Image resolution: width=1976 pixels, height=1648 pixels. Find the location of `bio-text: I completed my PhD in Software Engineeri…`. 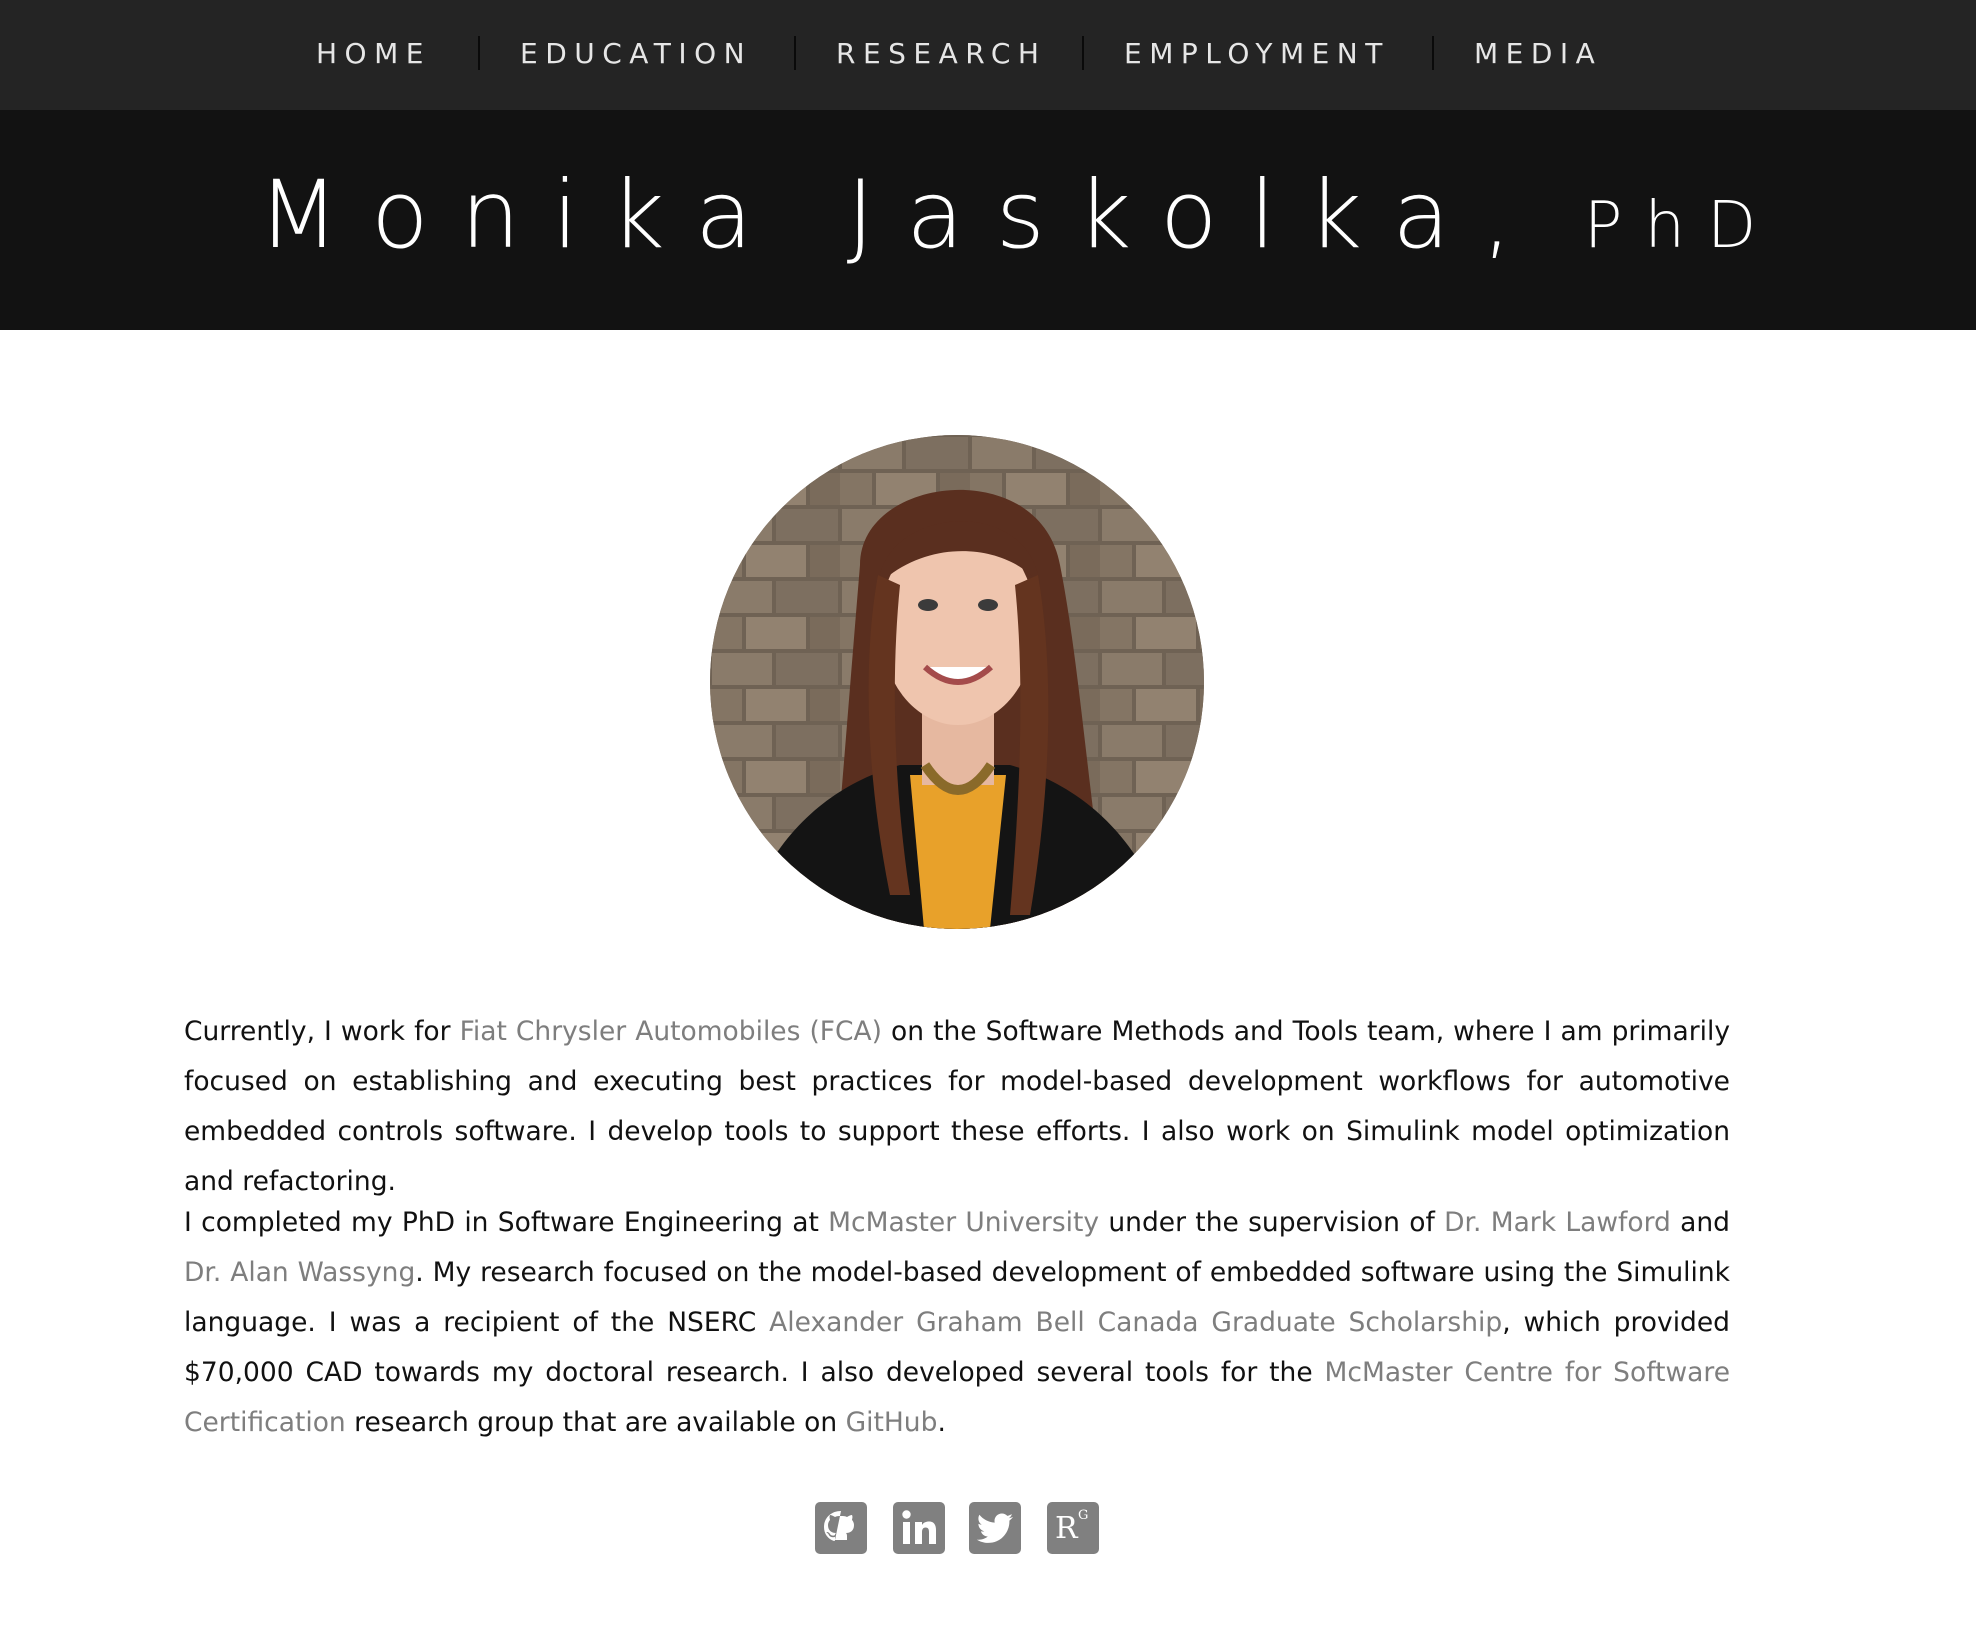

bio-text: I completed my PhD in Software Engineeri… is located at coordinates (506, 1222).